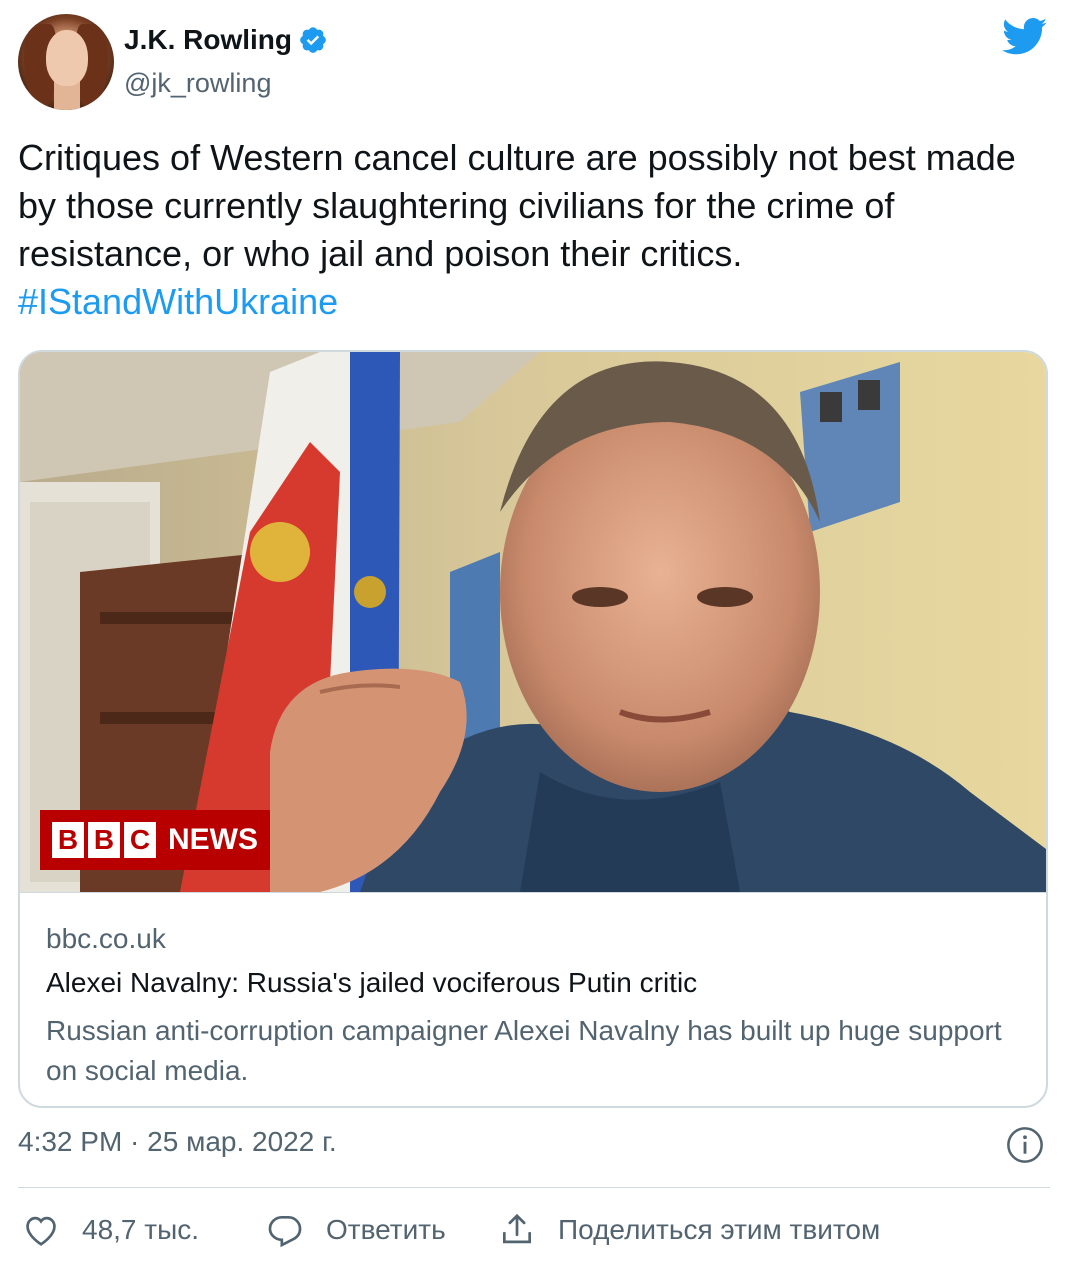 The image size is (1070, 1266). What do you see at coordinates (213, 839) in the screenshot?
I see `bbc-logo-news: NEWS` at bounding box center [213, 839].